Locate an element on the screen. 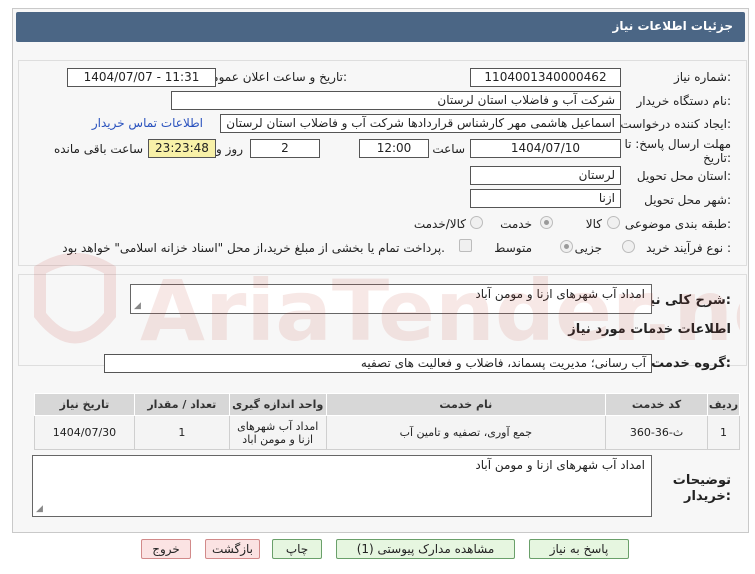 The height and width of the screenshot is (574, 755). attachments-button: مشاهده مدارک پیوستی (1) is located at coordinates (425, 549).